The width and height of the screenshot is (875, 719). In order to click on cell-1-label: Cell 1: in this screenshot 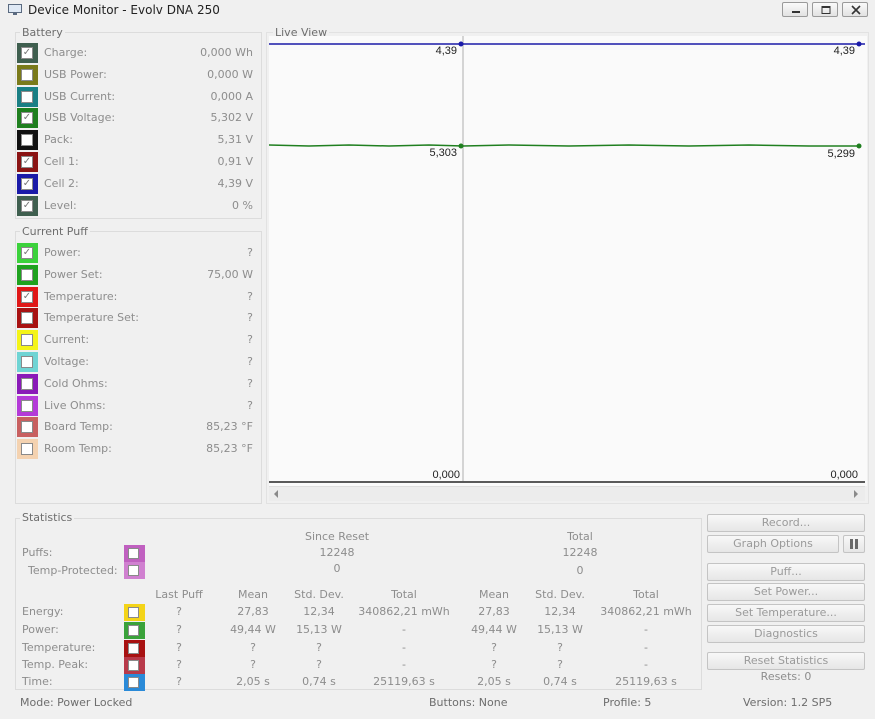, I will do `click(61, 161)`.